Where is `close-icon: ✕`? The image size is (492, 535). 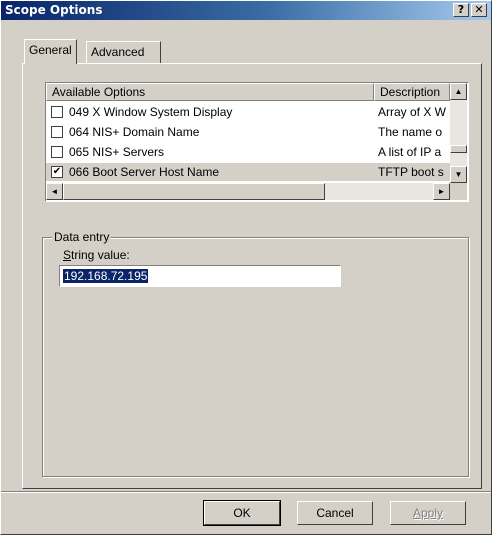 close-icon: ✕ is located at coordinates (479, 9).